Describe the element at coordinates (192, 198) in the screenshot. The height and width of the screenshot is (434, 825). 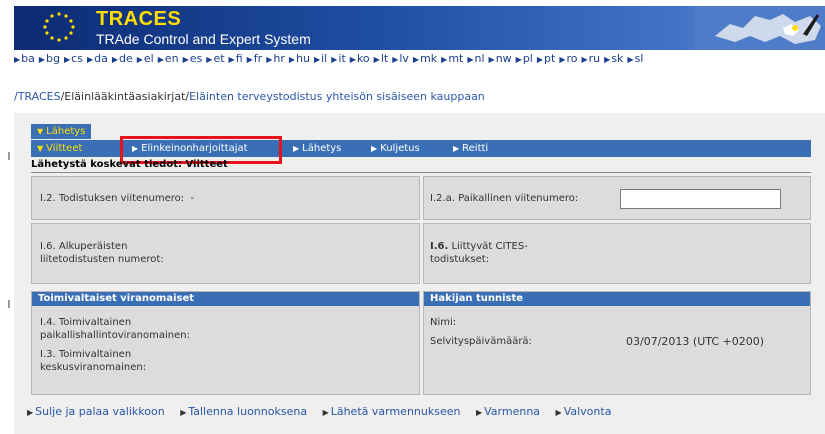
I see `cert-ref-value: -` at that location.